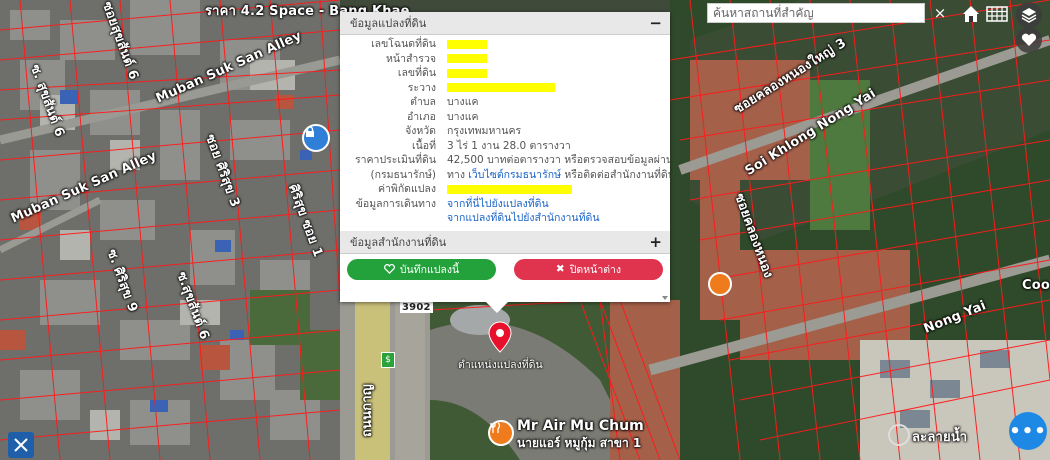 This screenshot has width=1050, height=460. Describe the element at coordinates (316, 138) in the screenshot. I see `lock-marker-icon` at that location.